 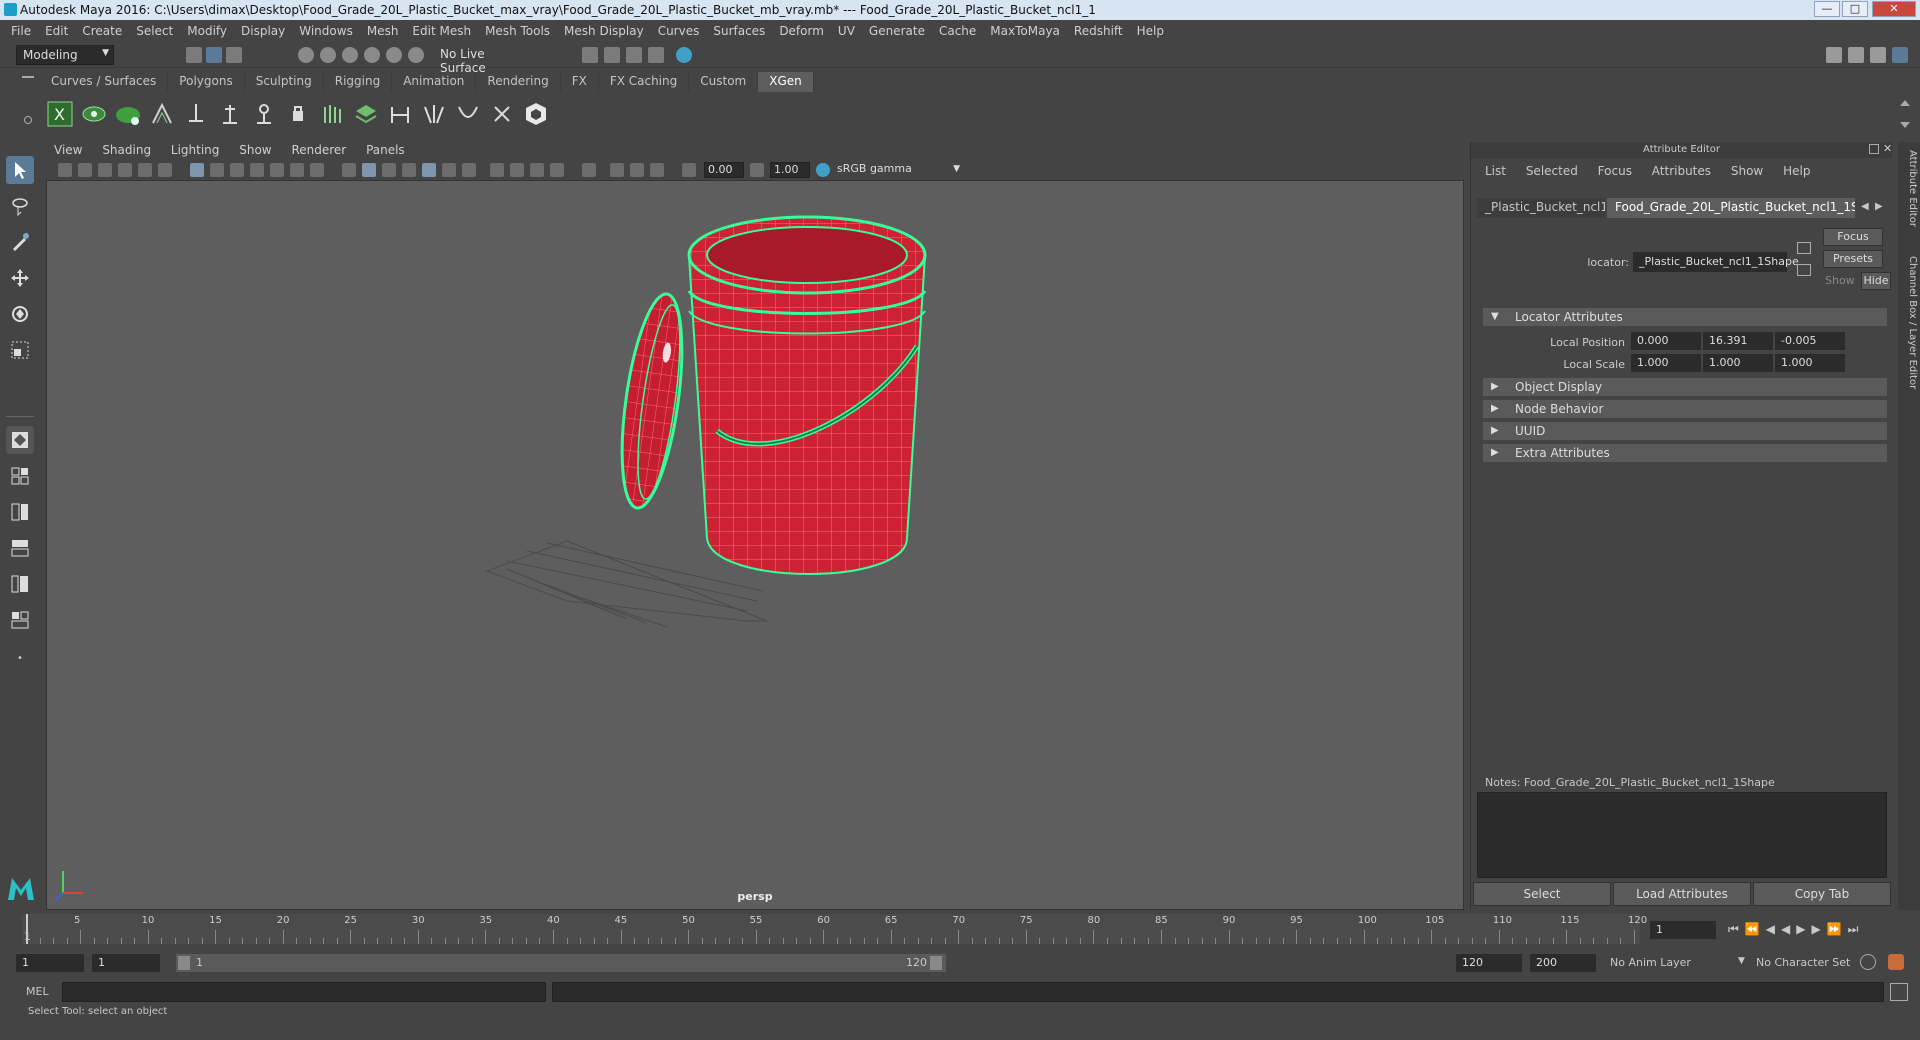 What do you see at coordinates (196, 114) in the screenshot?
I see `xgen-add-guide-icon` at bounding box center [196, 114].